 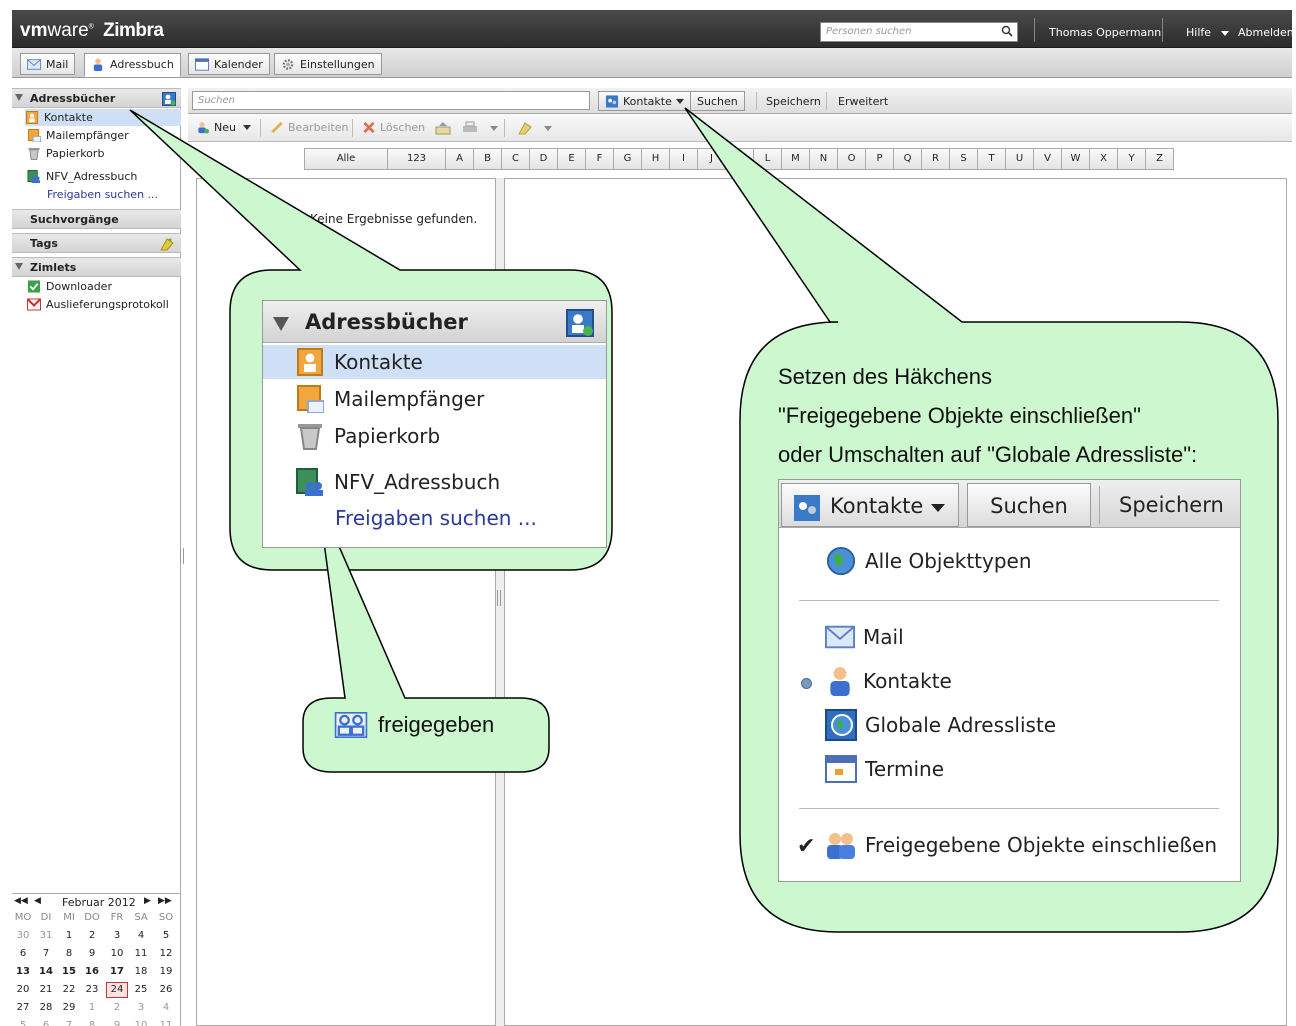 I want to click on calendar-day: 17, so click(x=117, y=971).